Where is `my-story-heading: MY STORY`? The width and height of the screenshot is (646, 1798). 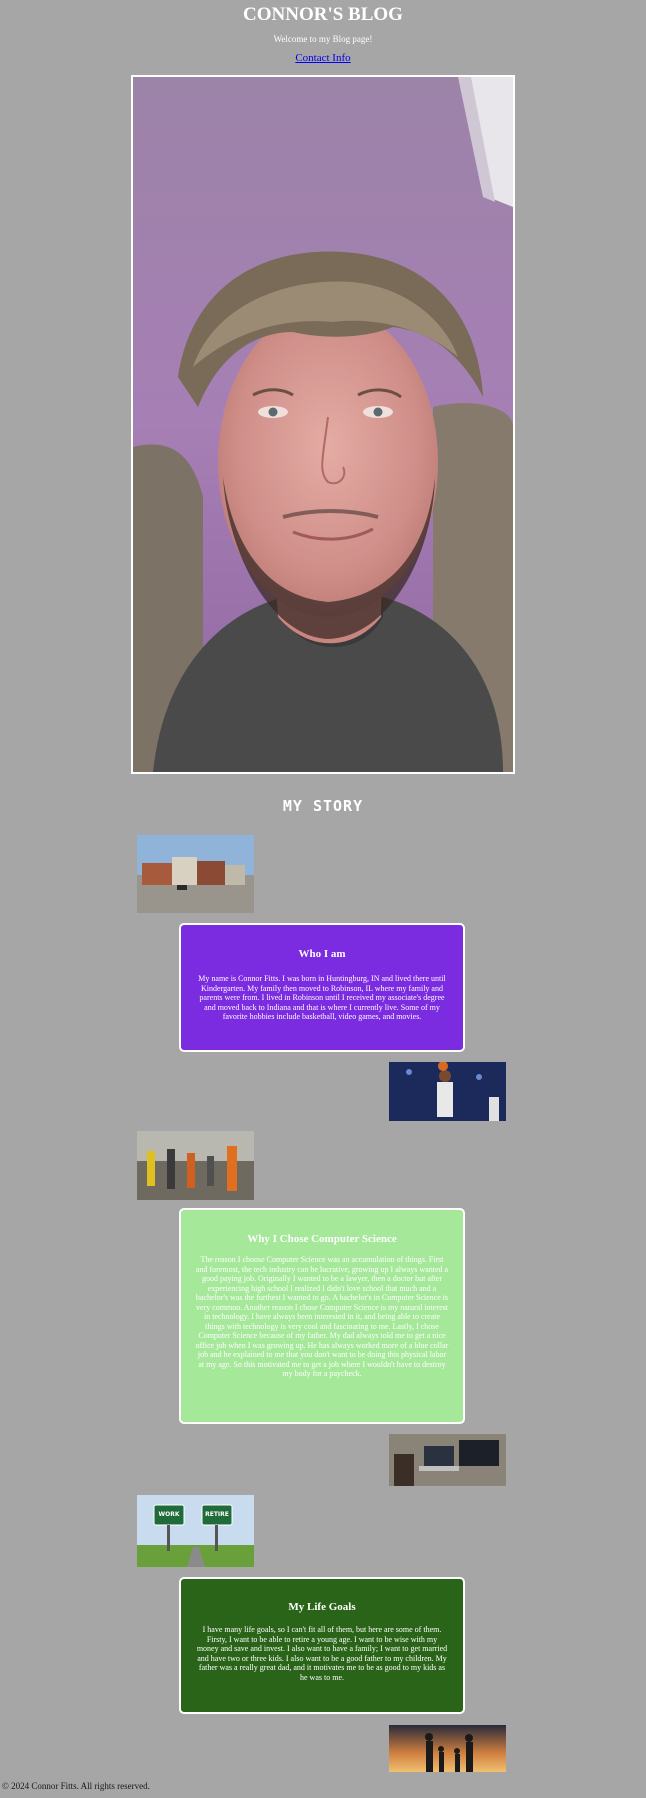
my-story-heading: MY STORY is located at coordinates (323, 806).